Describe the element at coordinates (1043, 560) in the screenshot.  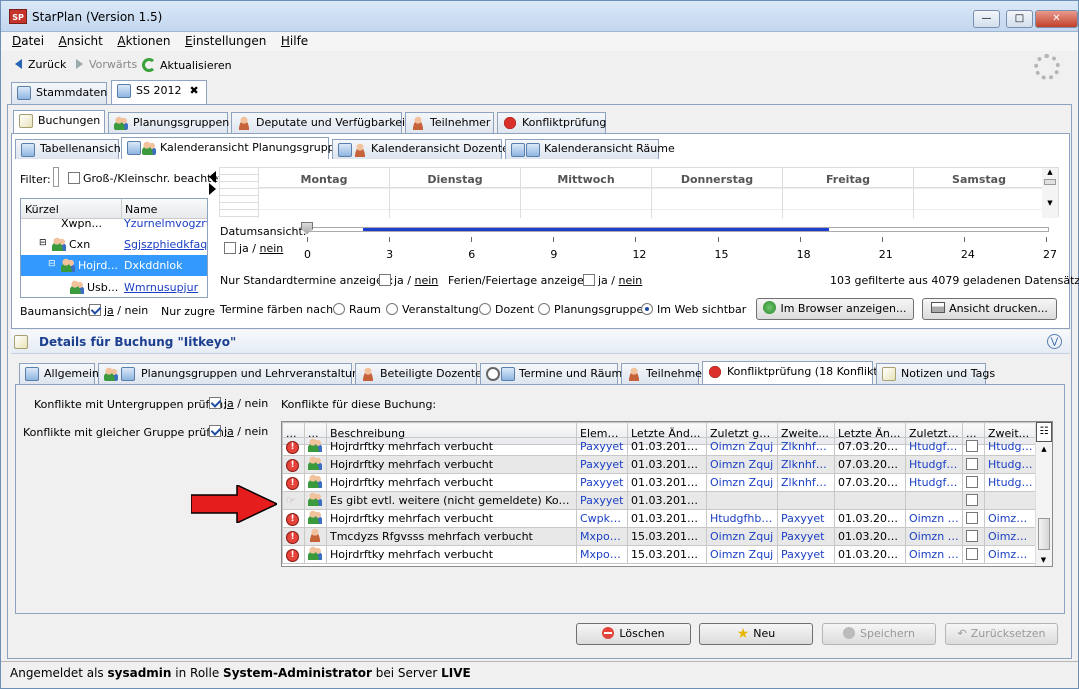
I see `scroll-down-icon: ▼` at that location.